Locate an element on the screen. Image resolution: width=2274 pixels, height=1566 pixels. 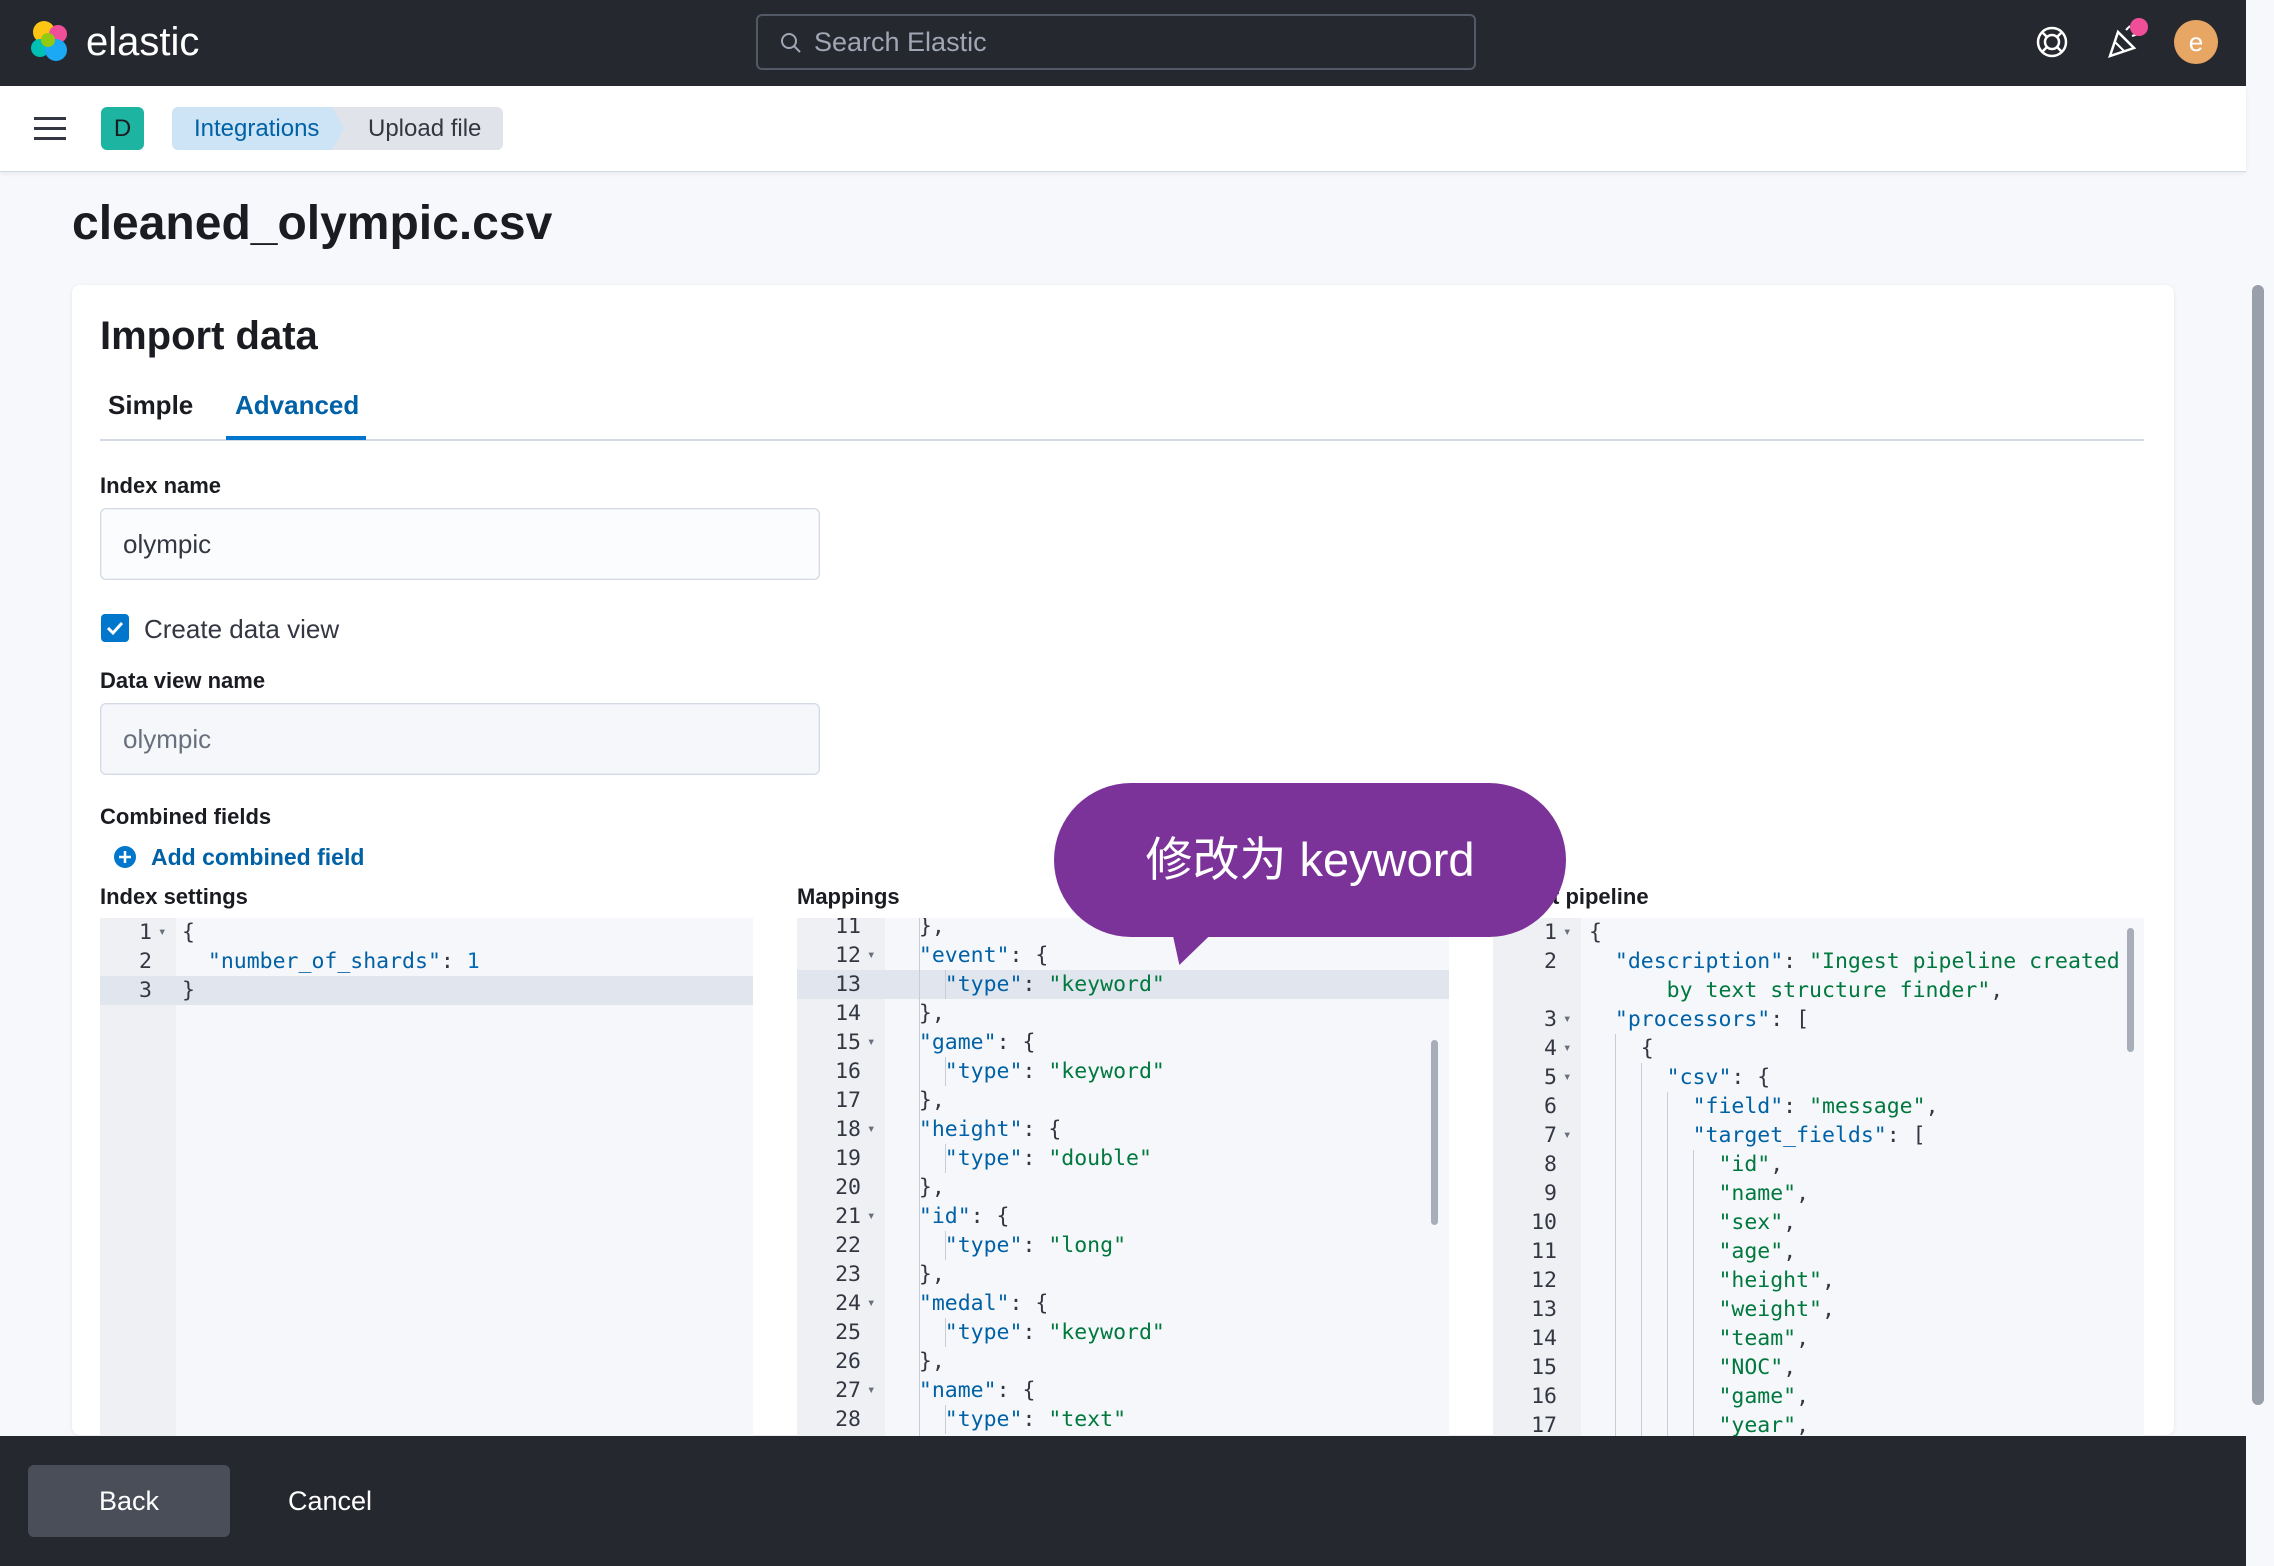
code-line: 24 ▾ "medal": { is located at coordinates (1123, 1303).